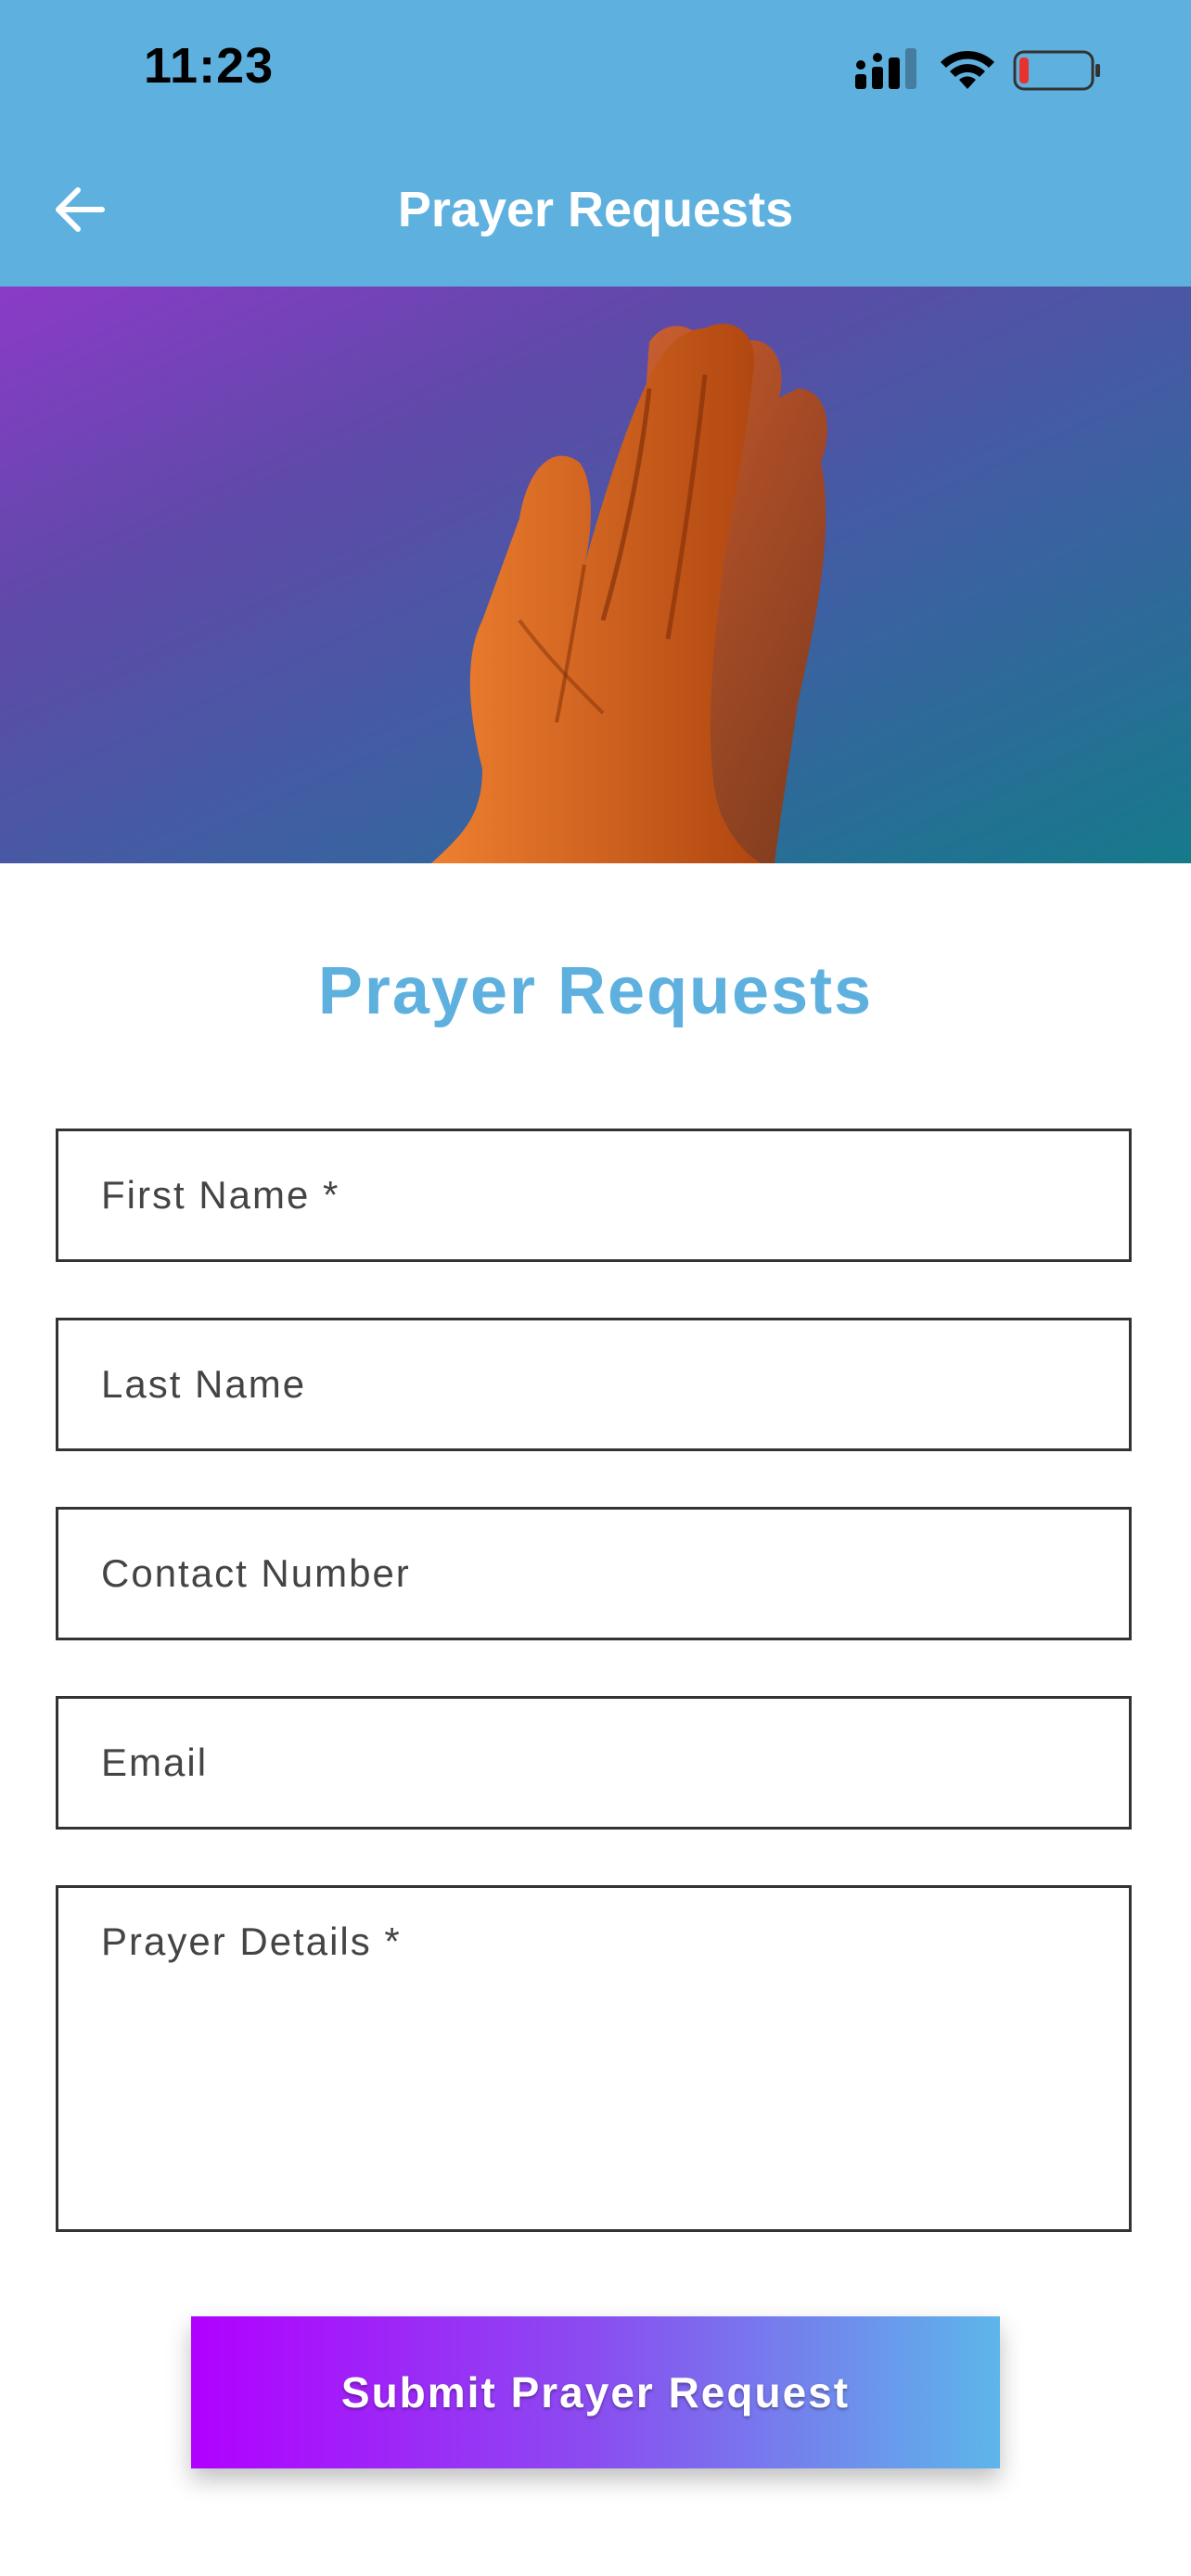  What do you see at coordinates (629, 593) in the screenshot?
I see `praying-hands-image` at bounding box center [629, 593].